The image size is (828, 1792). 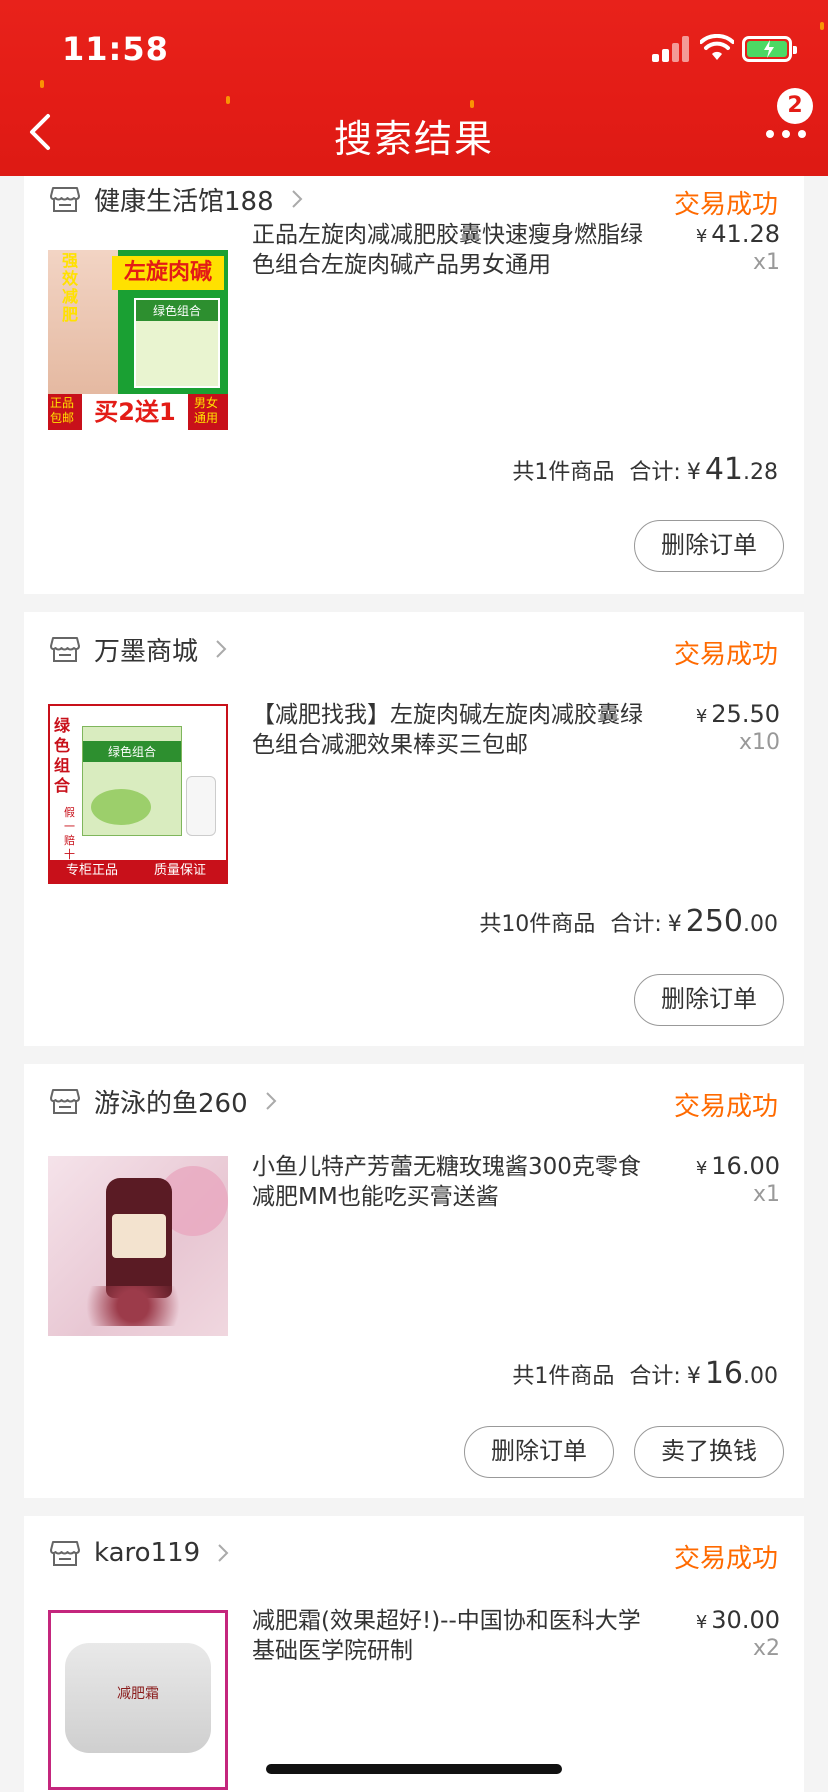 I want to click on store-link: 游泳的鱼260, so click(x=164, y=1101).